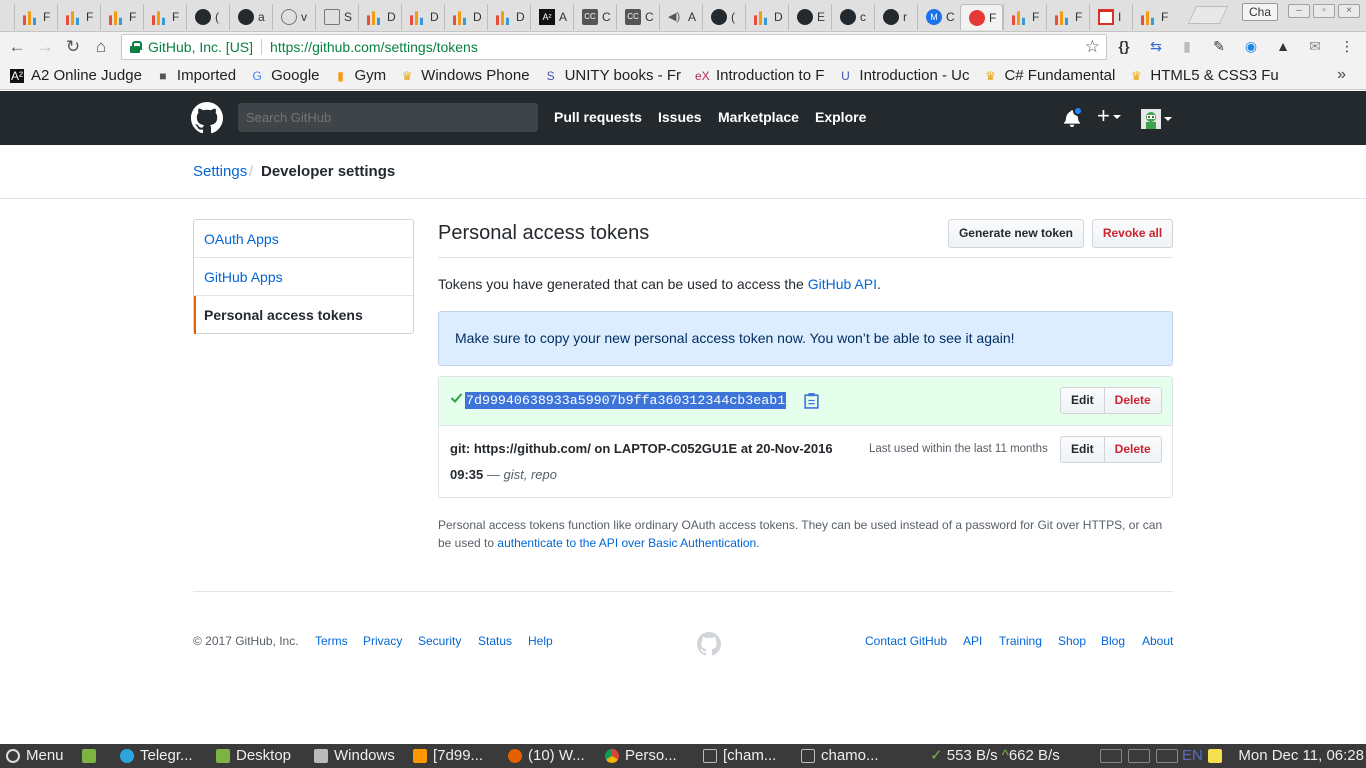 The width and height of the screenshot is (1366, 768). I want to click on notes-applet, so click(1218, 756).